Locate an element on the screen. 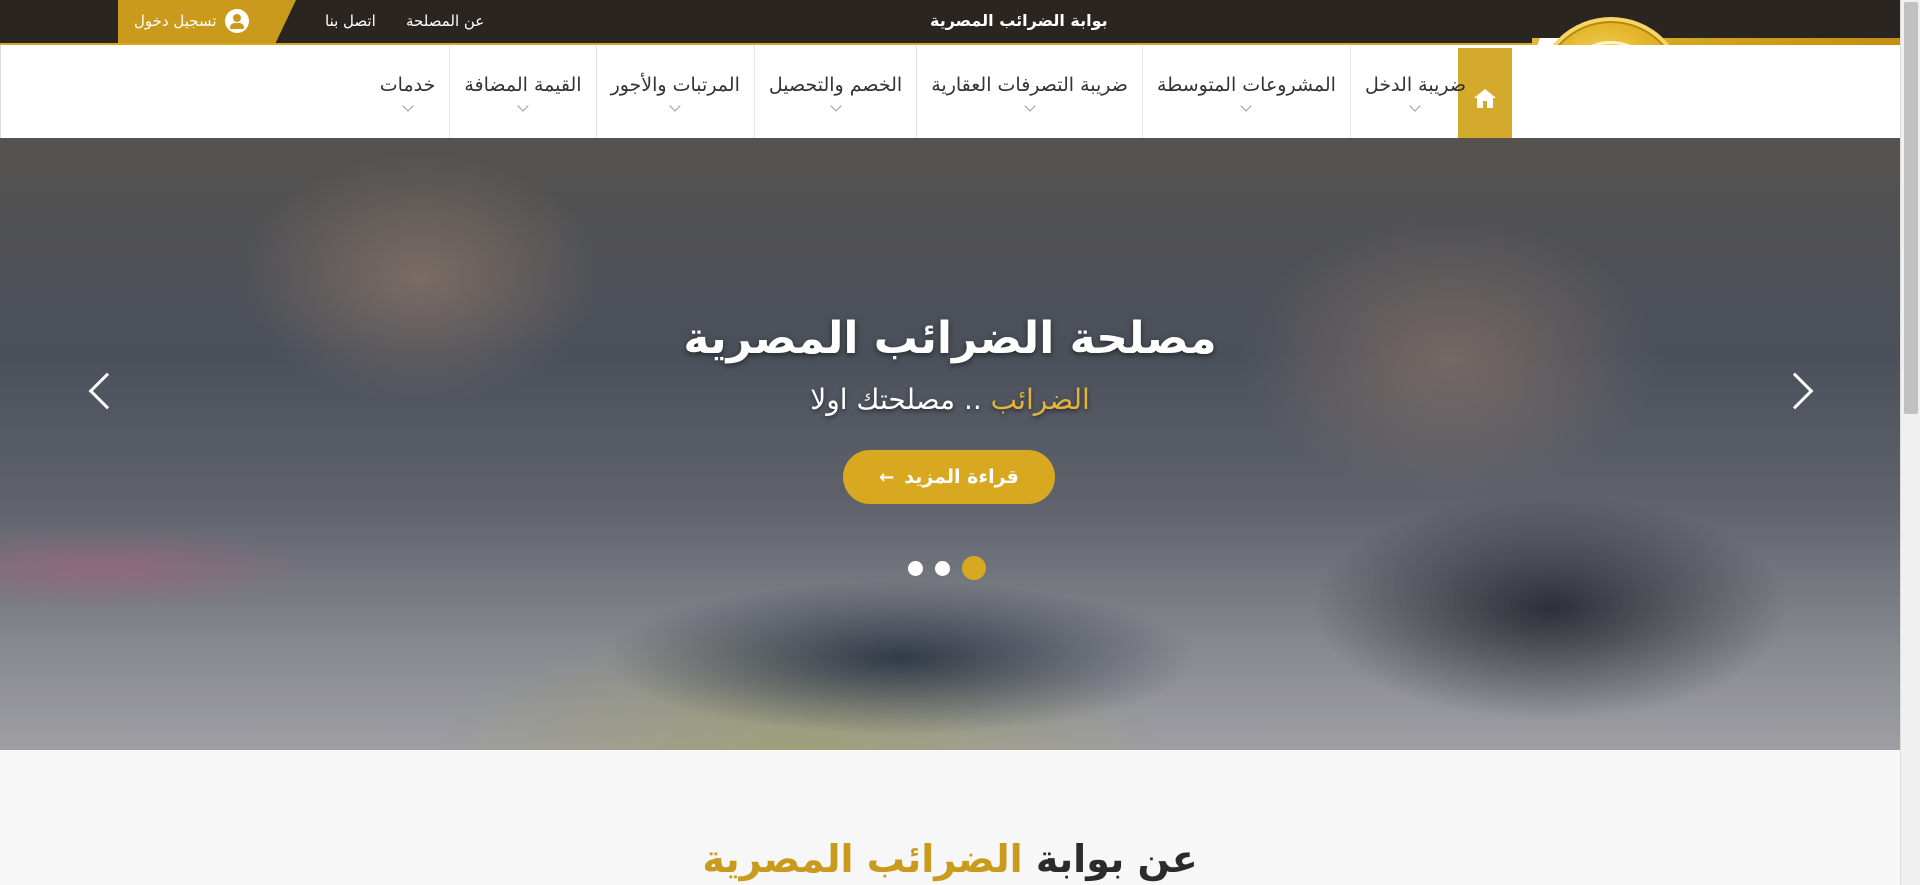 The height and width of the screenshot is (885, 1920). nav-item-medium-enterprises: المشروعات المتوسطة is located at coordinates (1245, 91).